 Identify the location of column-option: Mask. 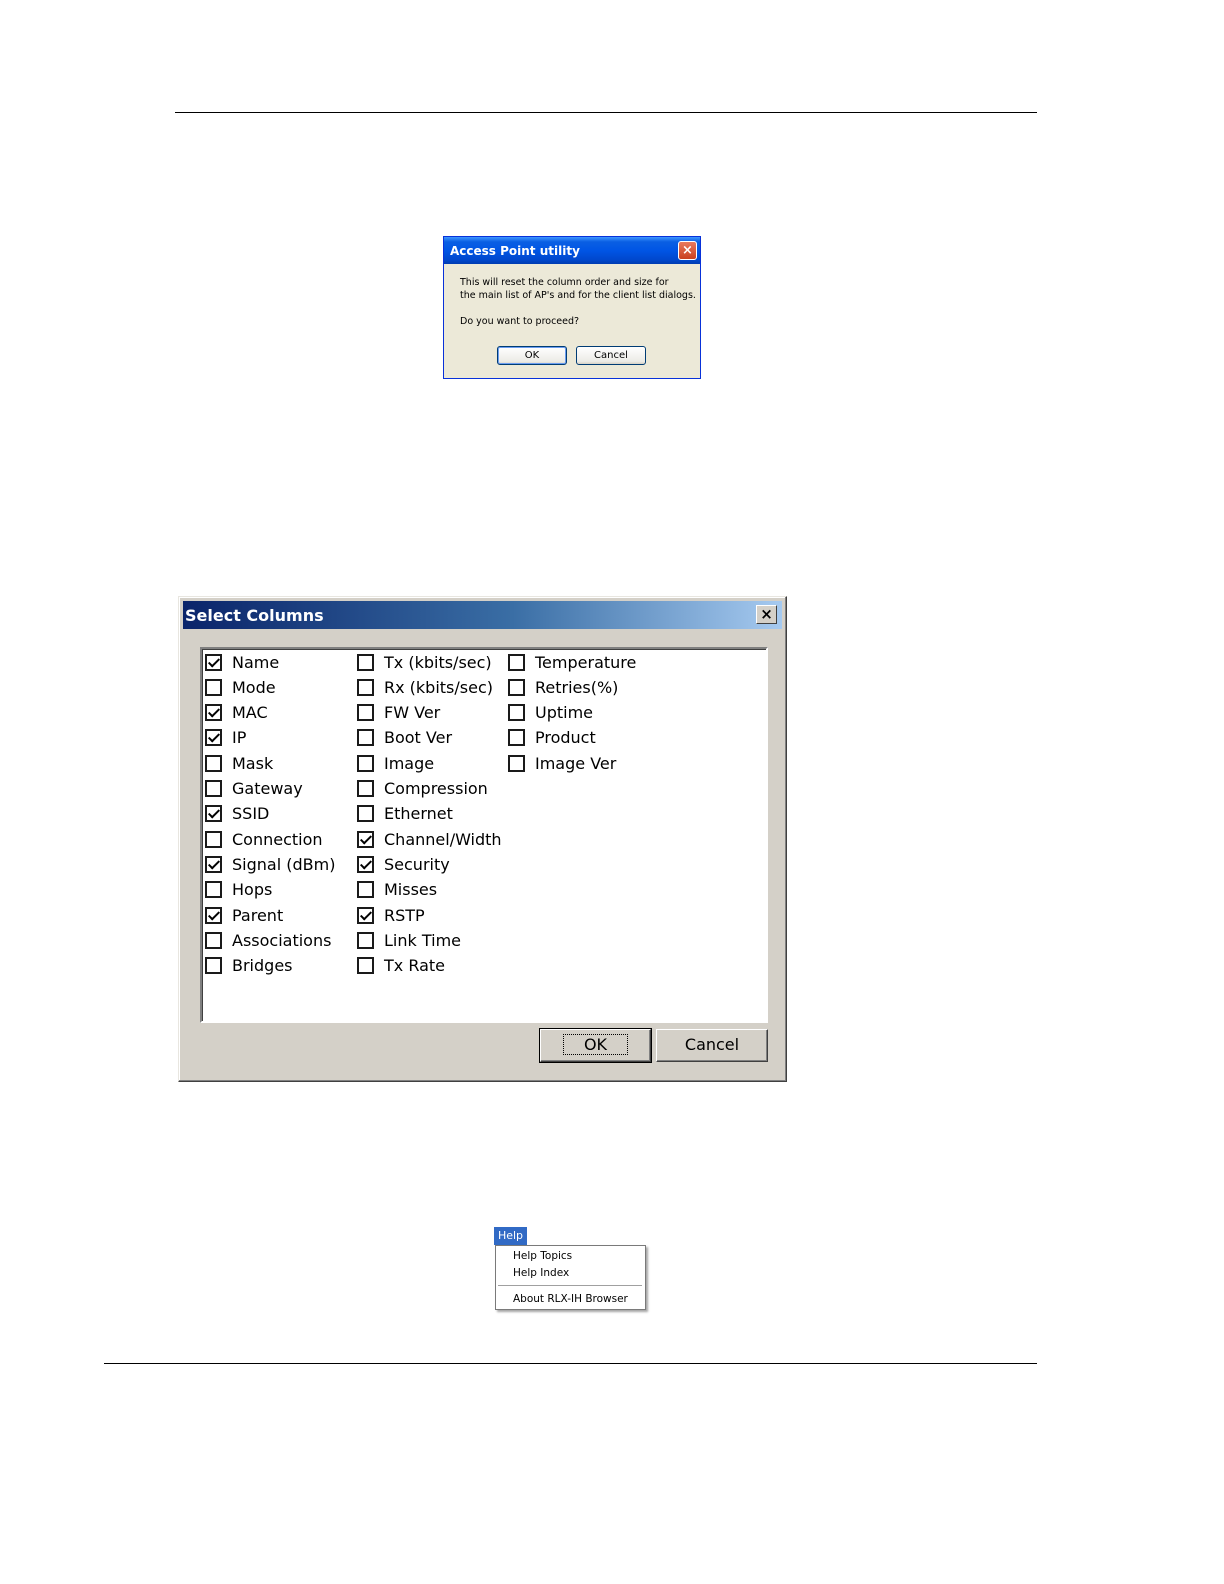
(239, 763).